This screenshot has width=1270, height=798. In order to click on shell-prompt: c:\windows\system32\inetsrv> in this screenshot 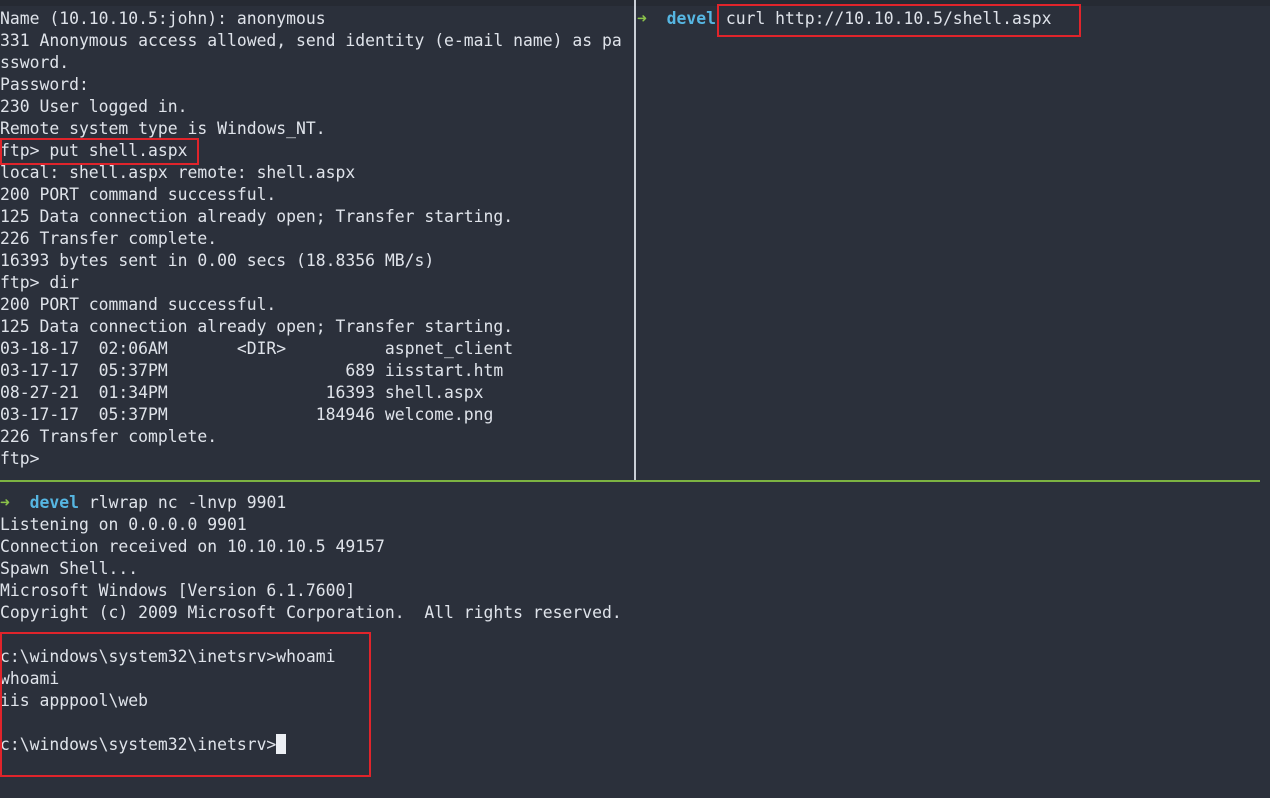, I will do `click(138, 744)`.